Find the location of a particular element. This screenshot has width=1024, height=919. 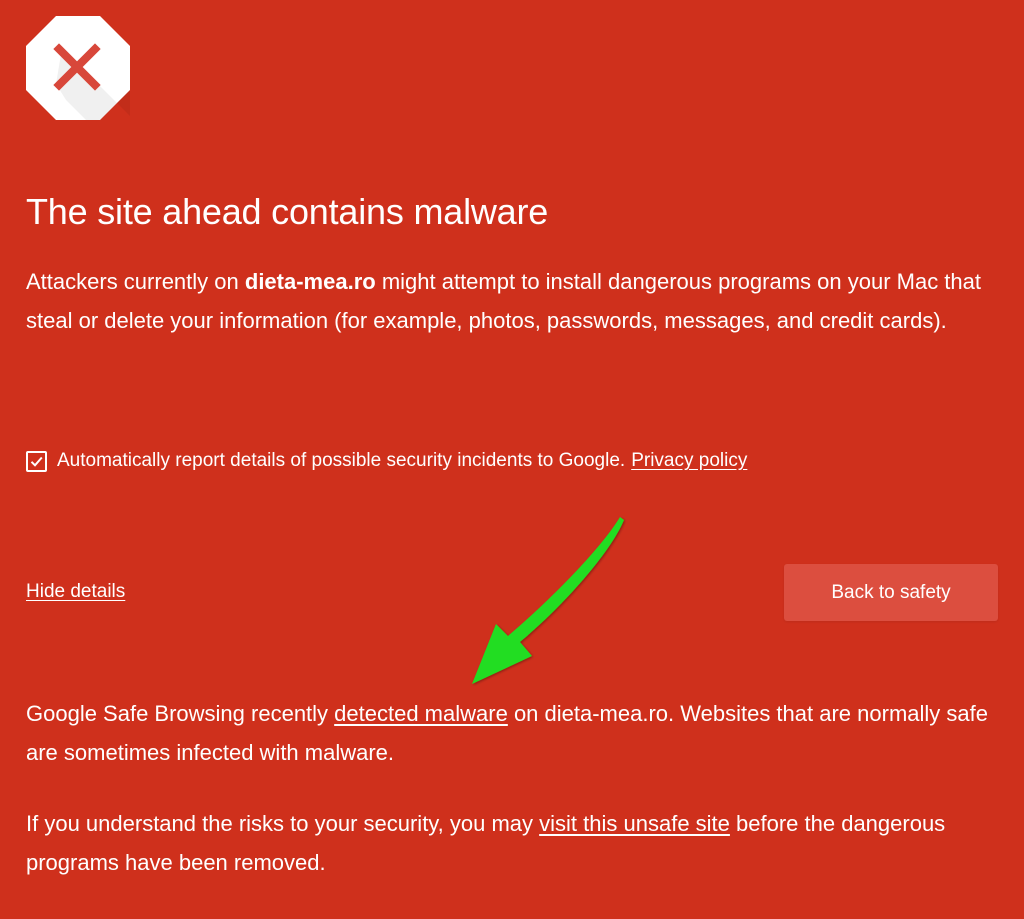

checkmark-icon is located at coordinates (36, 461).